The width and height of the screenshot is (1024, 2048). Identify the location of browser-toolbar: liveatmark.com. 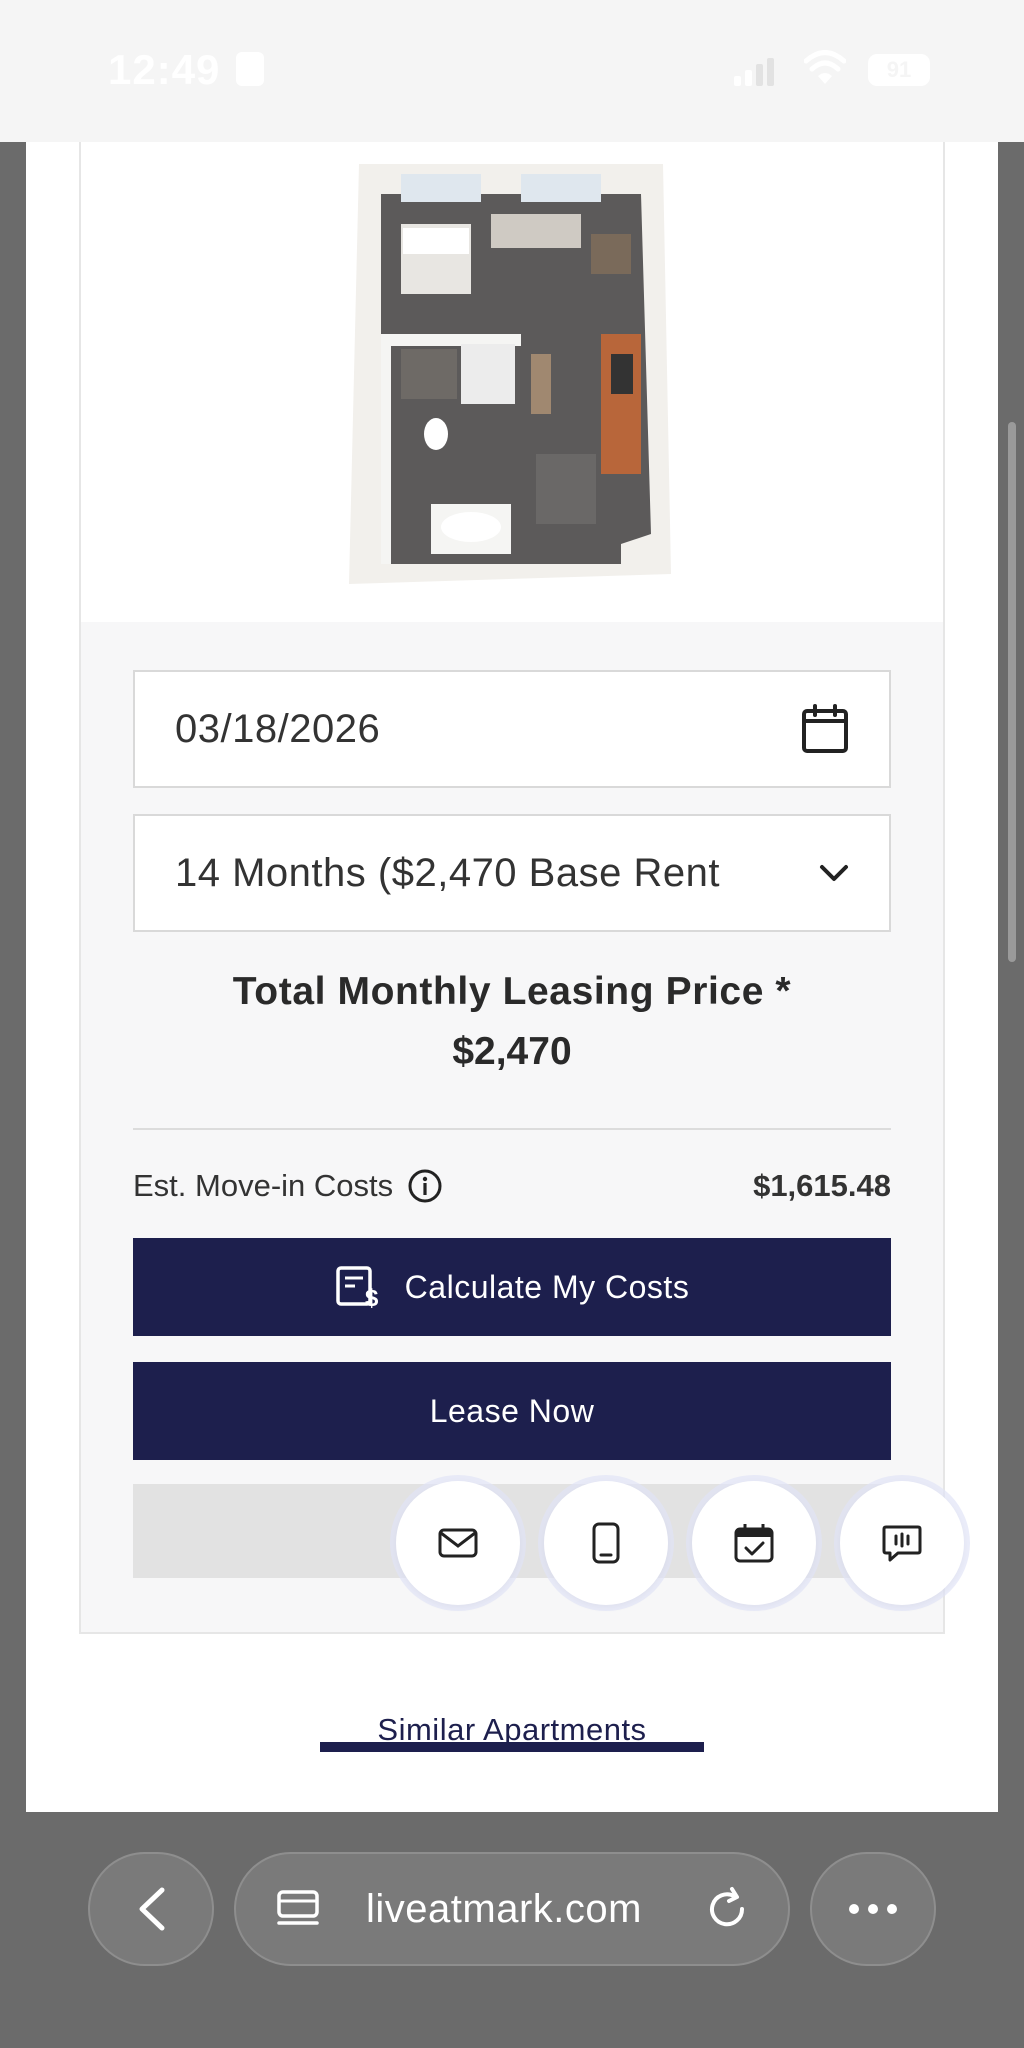
(512, 1930).